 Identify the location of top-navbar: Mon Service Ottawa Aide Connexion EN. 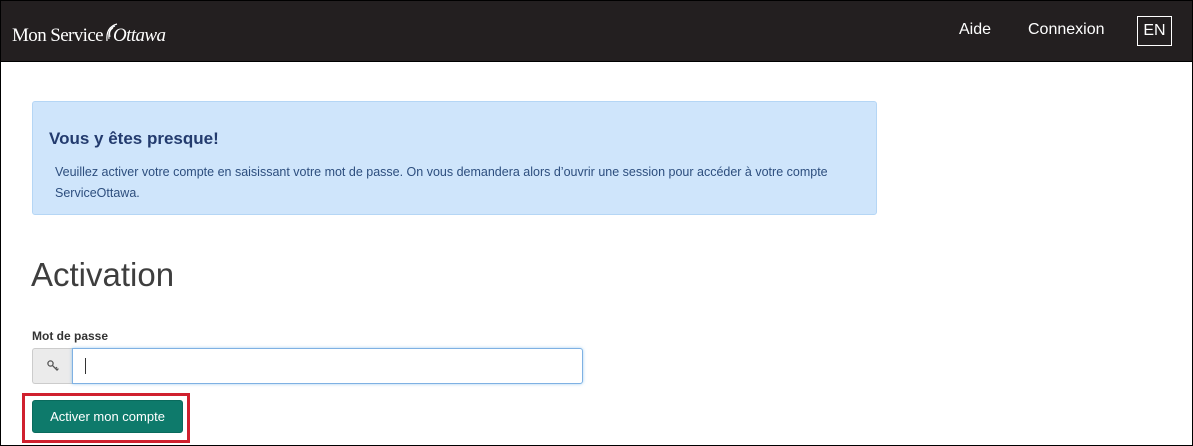
(596, 31).